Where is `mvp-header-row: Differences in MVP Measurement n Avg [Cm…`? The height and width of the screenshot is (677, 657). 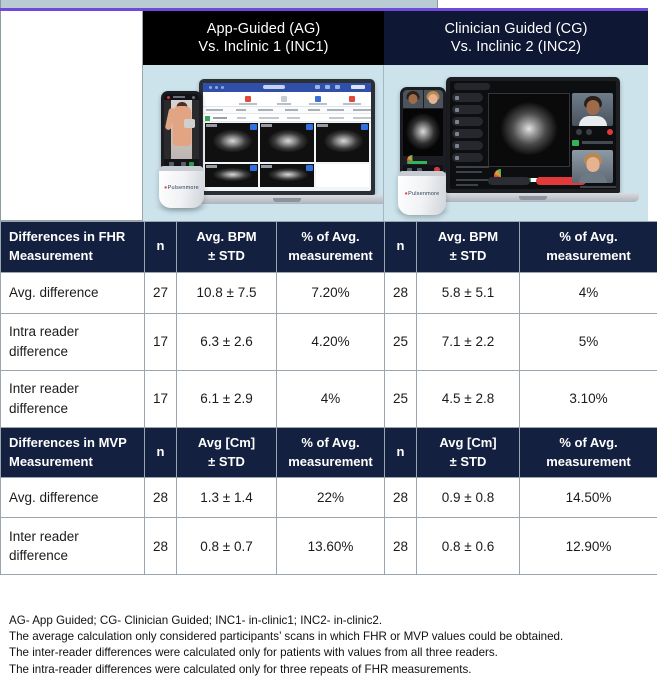 mvp-header-row: Differences in MVP Measurement n Avg [Cm… is located at coordinates (328, 452).